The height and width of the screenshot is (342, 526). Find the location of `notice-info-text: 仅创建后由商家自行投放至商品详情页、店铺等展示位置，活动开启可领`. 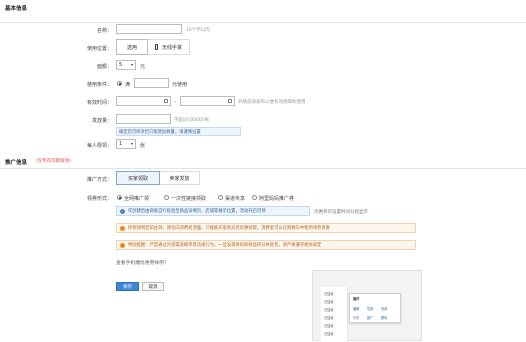

notice-info-text: 仅创建后由商家自行投放至商品详情页、店铺等展示位置，活动开启可领 is located at coordinates (197, 211).